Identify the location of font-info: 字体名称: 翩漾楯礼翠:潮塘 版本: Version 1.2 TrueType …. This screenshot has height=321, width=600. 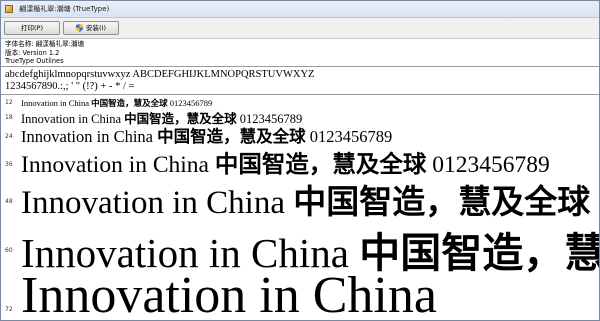
(300, 53).